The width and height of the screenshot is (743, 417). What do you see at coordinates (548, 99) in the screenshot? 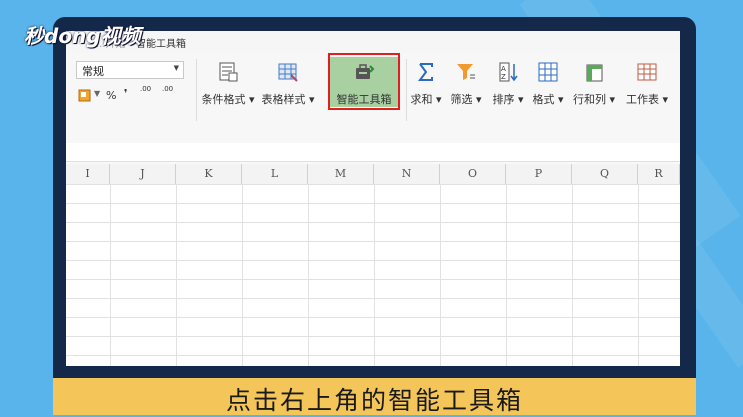
I see `format-label: 格式 ▾` at bounding box center [548, 99].